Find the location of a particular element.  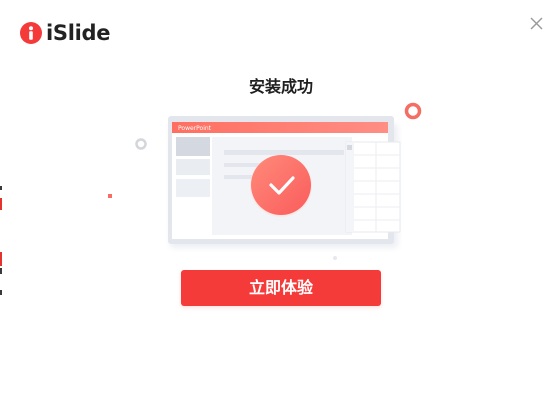

decor-dot-red is located at coordinates (110, 196).